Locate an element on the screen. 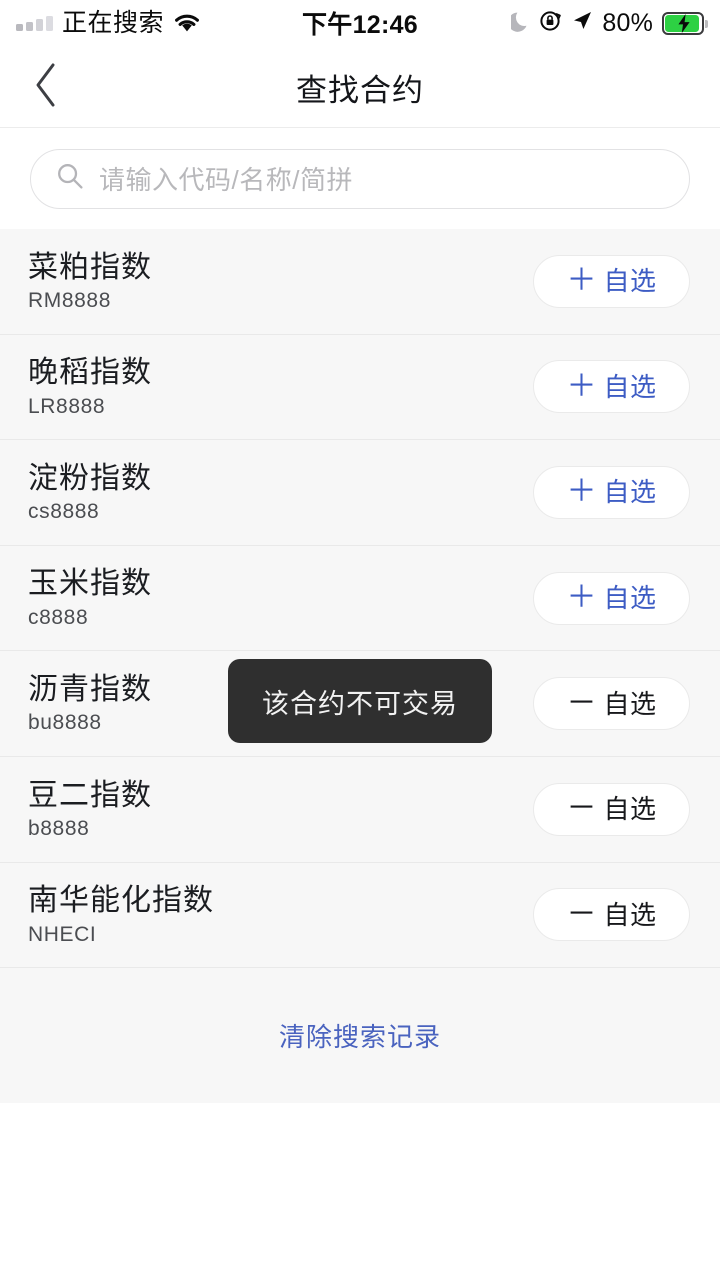  contract-info: 沥青指数 bu8888 is located at coordinates (90, 704).